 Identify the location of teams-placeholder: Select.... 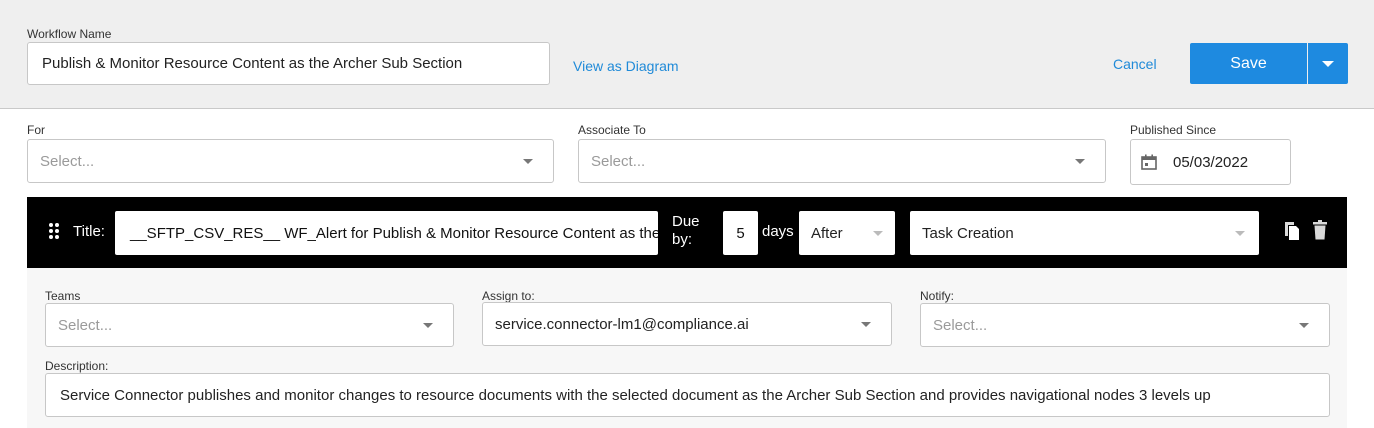
(85, 325).